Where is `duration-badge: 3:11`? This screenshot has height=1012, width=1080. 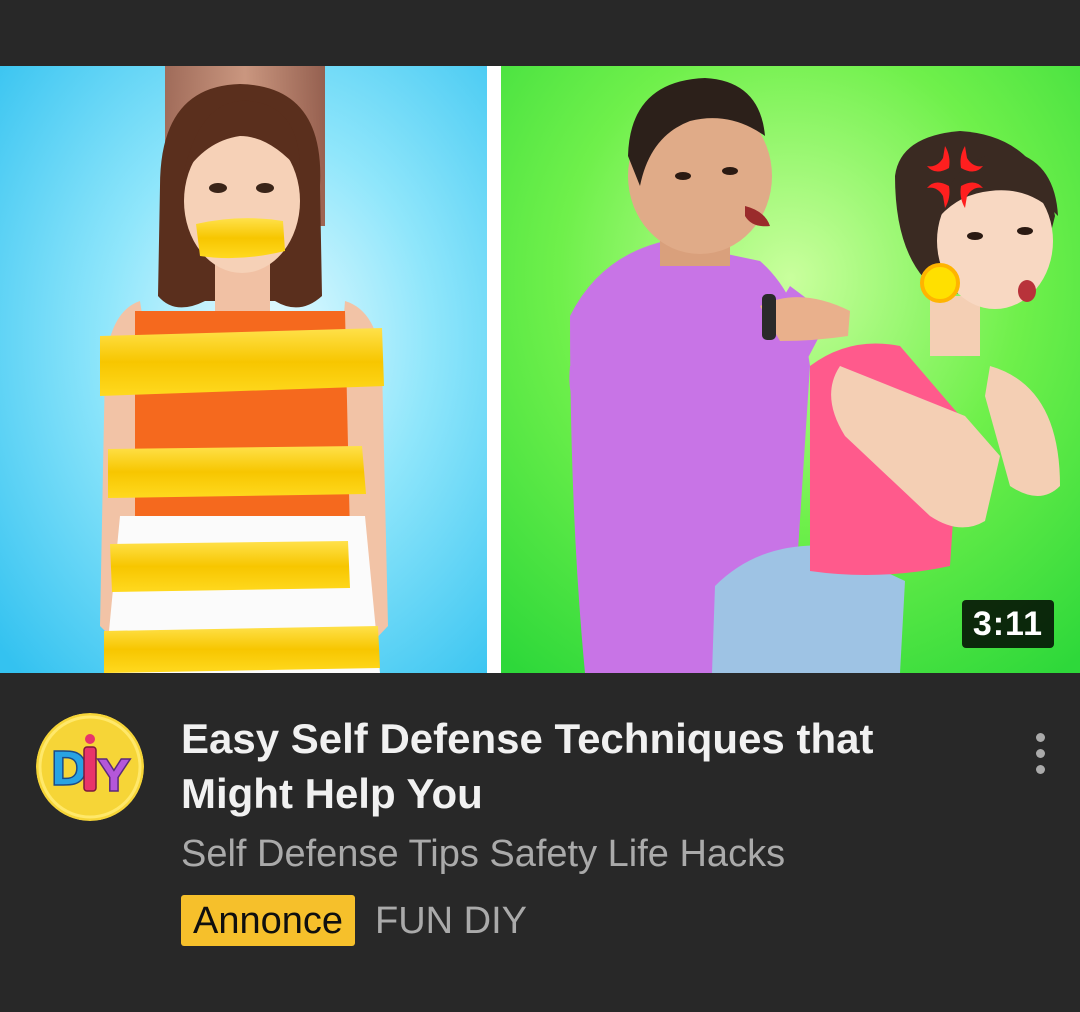
duration-badge: 3:11 is located at coordinates (1007, 624).